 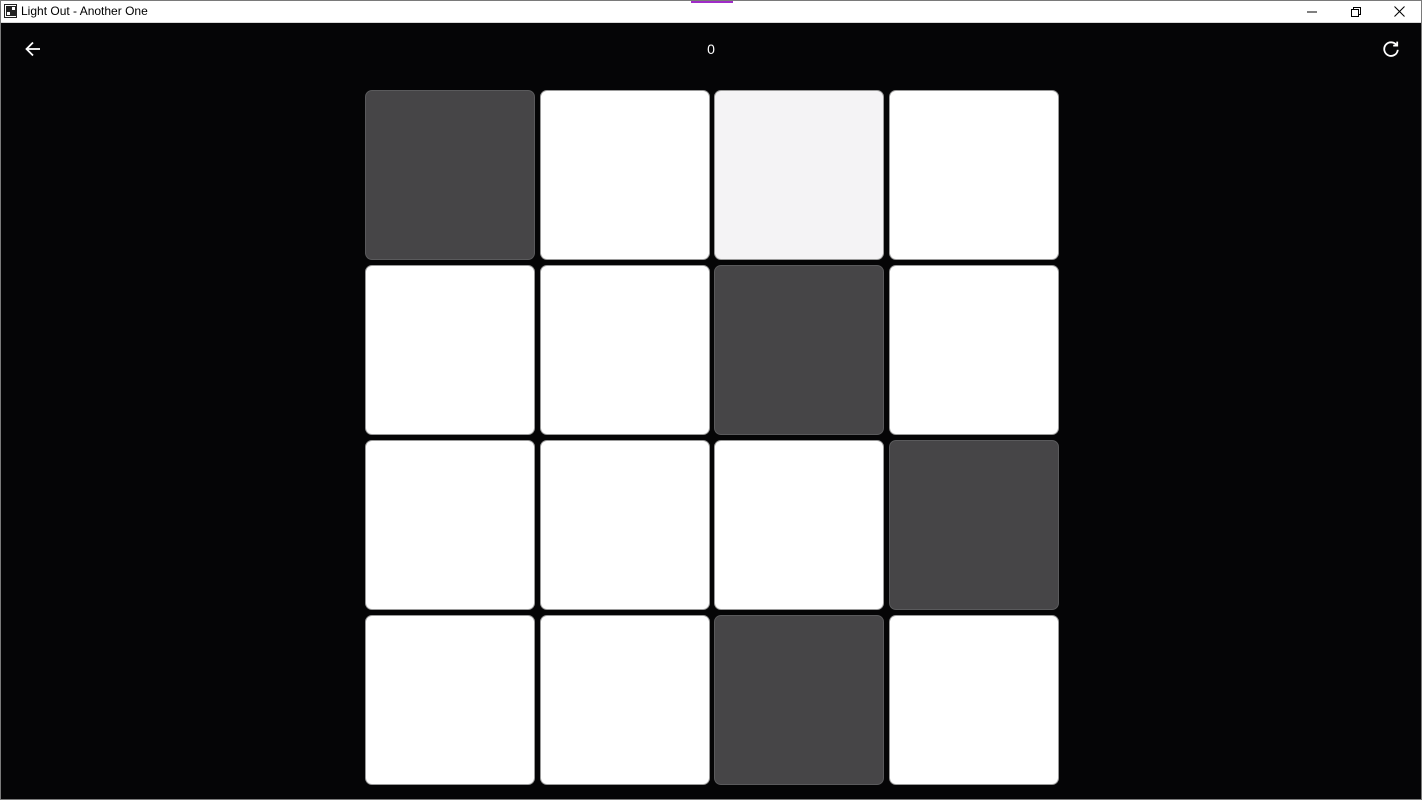 I want to click on light-cell-r3-c4, so click(x=973, y=525).